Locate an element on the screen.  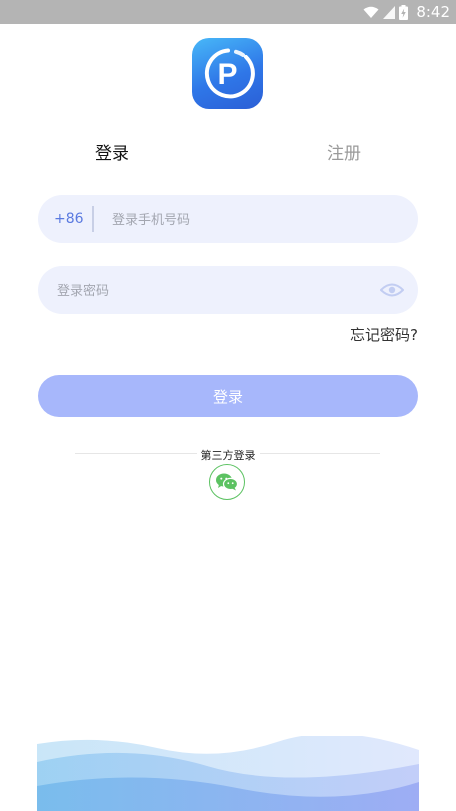
login-button: 登录 is located at coordinates (228, 396).